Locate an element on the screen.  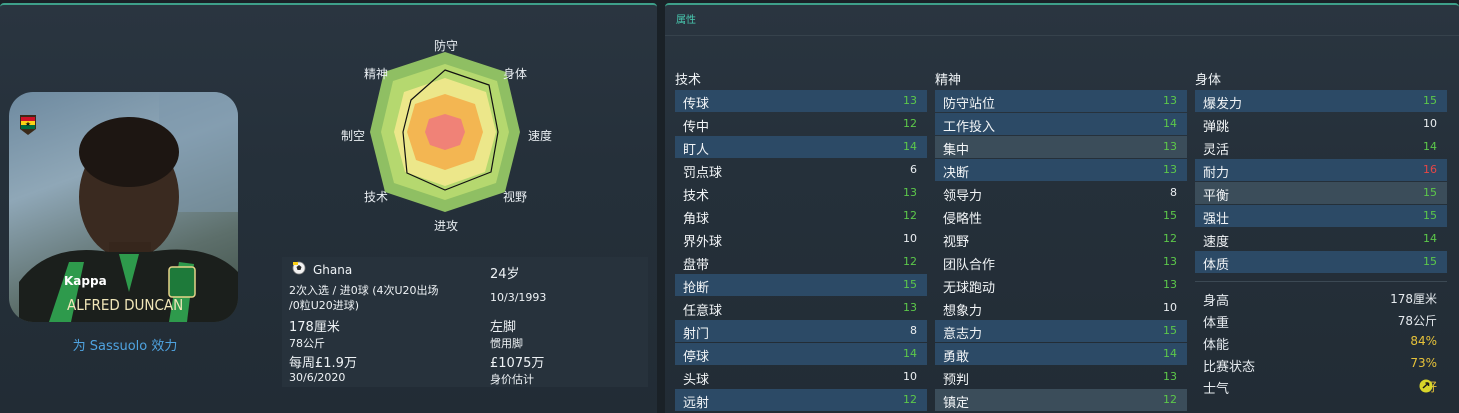
mental-attribute-row: 侵略性 15 is located at coordinates (1061, 216).